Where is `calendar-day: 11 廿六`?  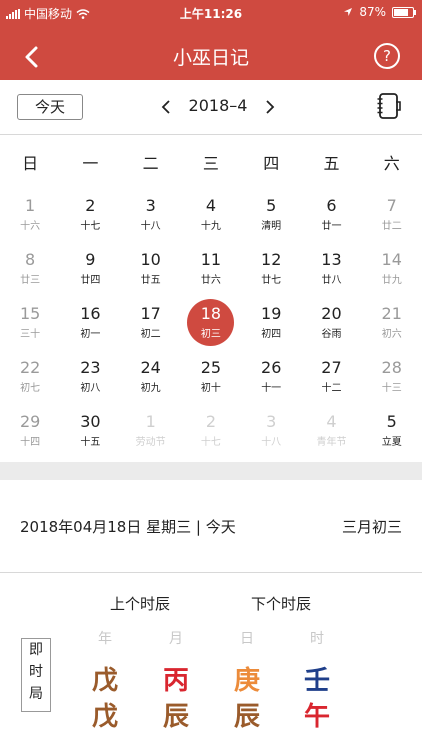 calendar-day: 11 廿六 is located at coordinates (211, 269).